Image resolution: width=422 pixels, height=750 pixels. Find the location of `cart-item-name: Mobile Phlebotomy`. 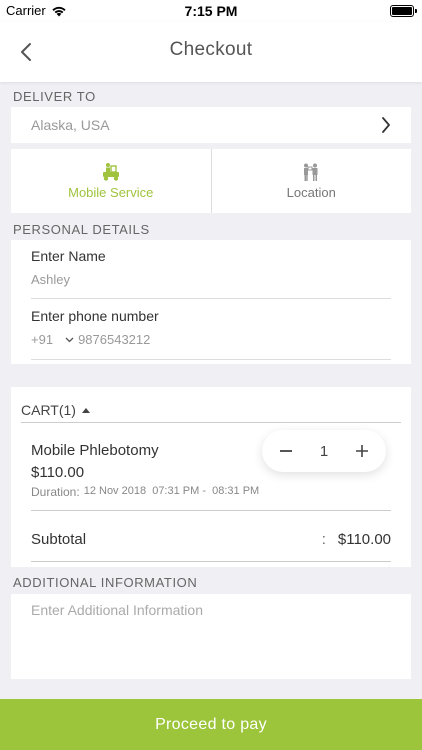

cart-item-name: Mobile Phlebotomy is located at coordinates (95, 450).